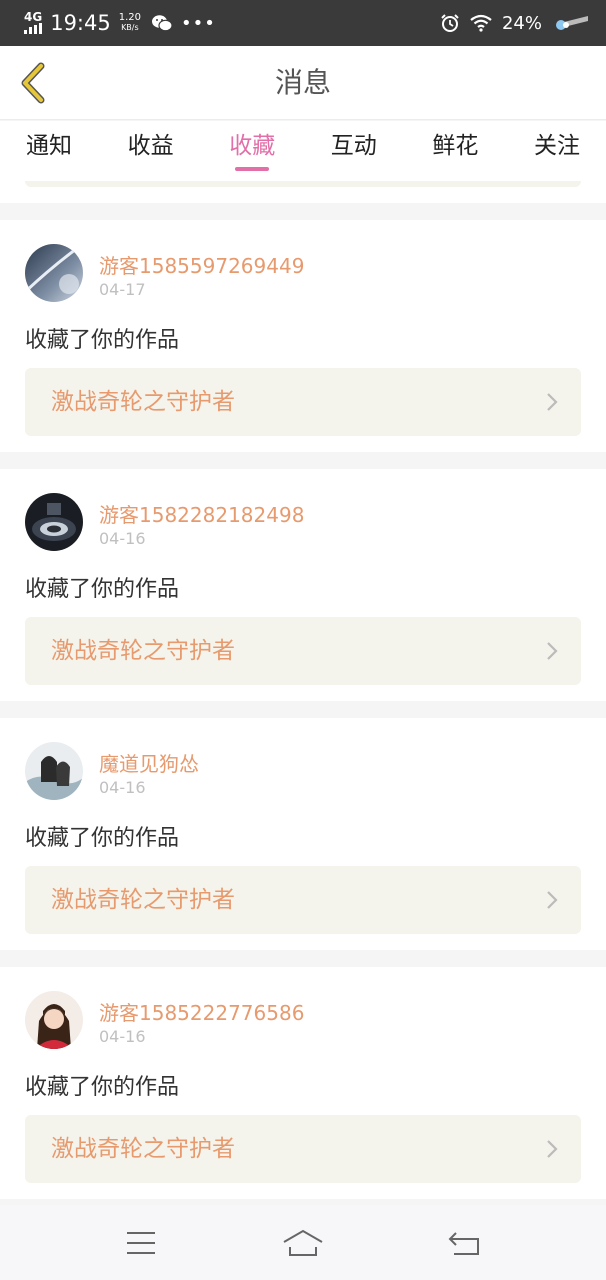 This screenshot has height=1280, width=606. I want to click on wechat-icon, so click(162, 23).